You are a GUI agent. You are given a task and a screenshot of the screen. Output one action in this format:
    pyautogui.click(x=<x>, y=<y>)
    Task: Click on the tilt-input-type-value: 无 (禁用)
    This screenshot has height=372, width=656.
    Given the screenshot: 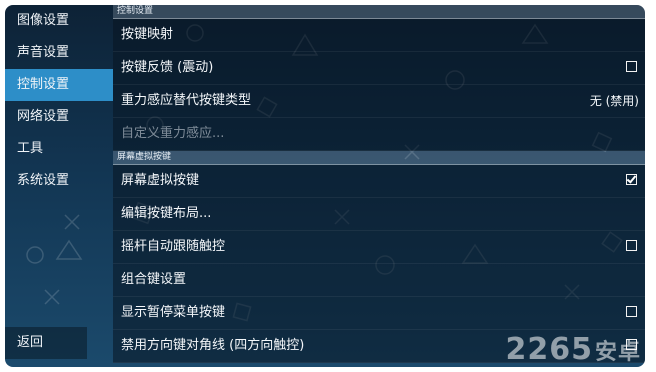 What is the action you would take?
    pyautogui.click(x=614, y=101)
    